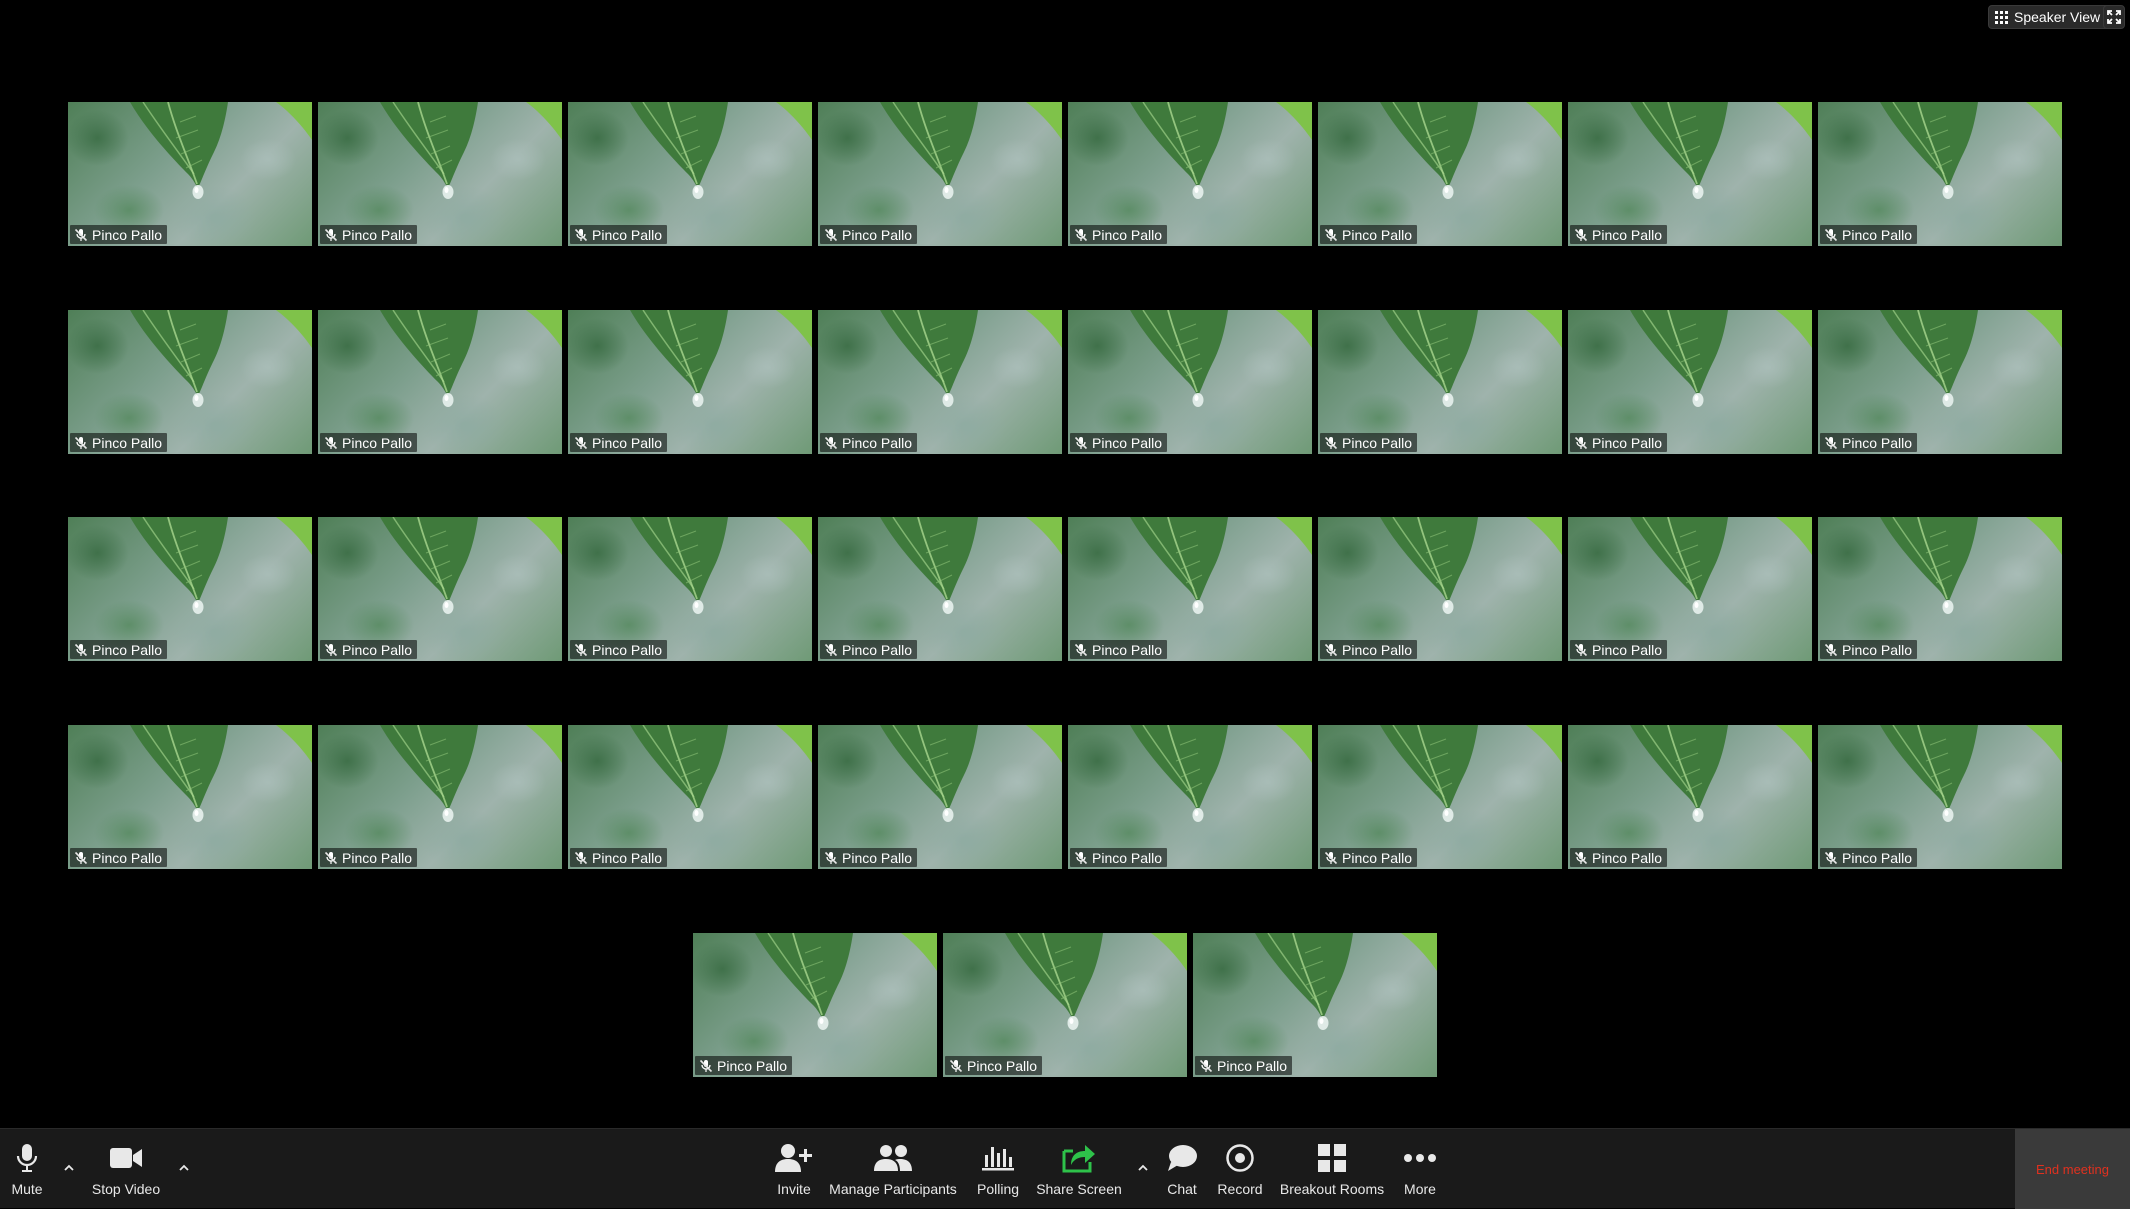 This screenshot has height=1209, width=2130. I want to click on record-icon, so click(1240, 1158).